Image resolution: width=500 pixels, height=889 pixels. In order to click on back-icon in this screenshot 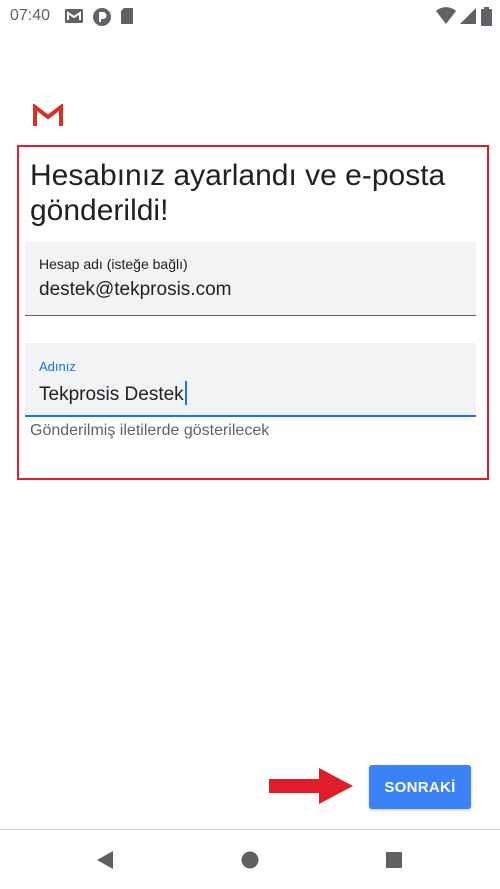, I will do `click(105, 859)`.